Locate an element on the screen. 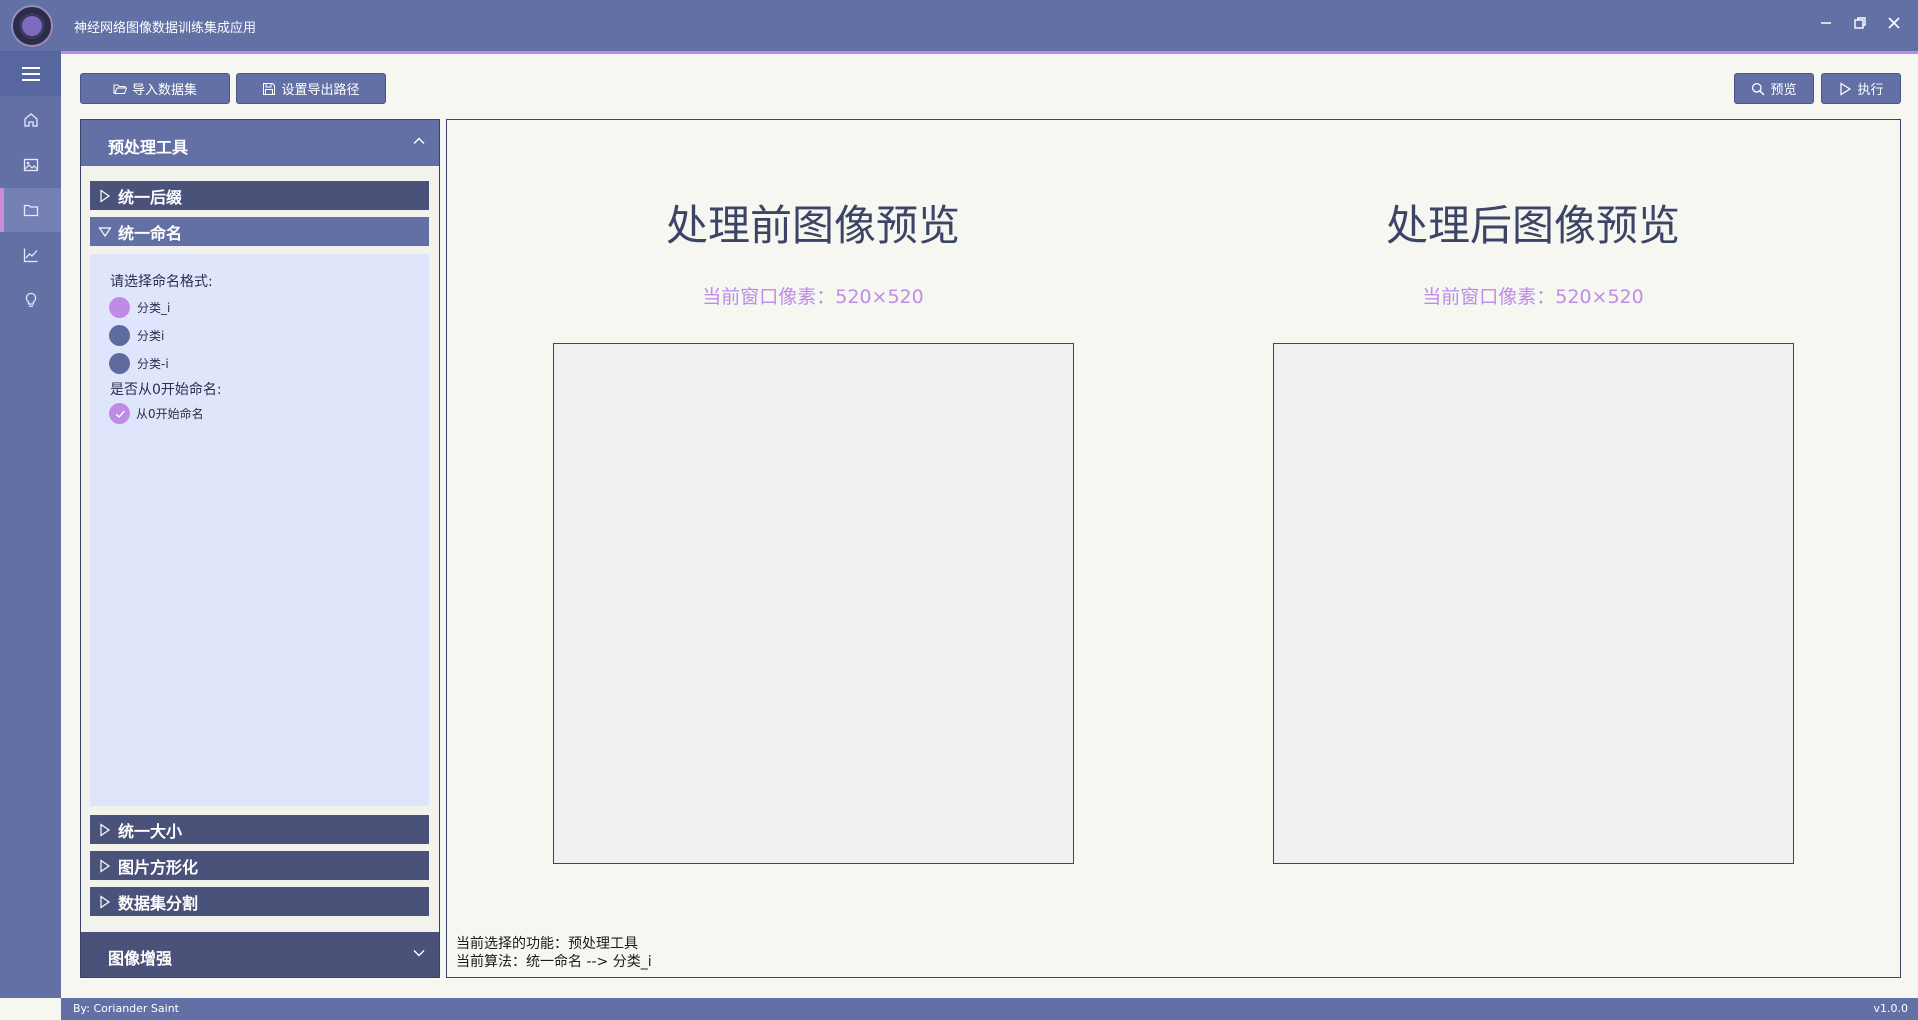 This screenshot has width=1918, height=1020. import-dataset-button: 导入数据集 is located at coordinates (155, 88).